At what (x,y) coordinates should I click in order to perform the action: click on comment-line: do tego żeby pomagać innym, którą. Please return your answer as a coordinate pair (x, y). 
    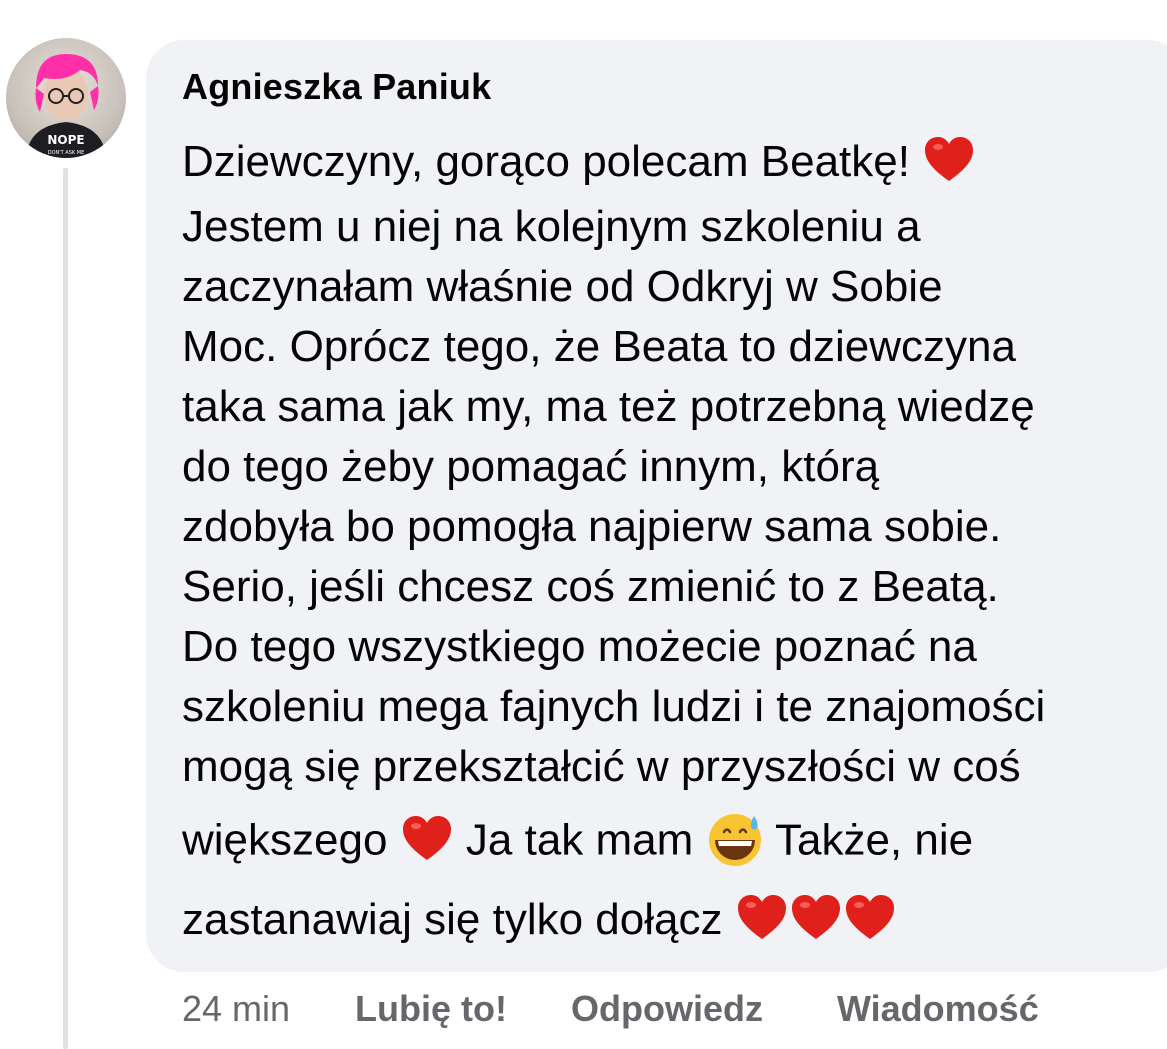
    Looking at the image, I should click on (531, 466).